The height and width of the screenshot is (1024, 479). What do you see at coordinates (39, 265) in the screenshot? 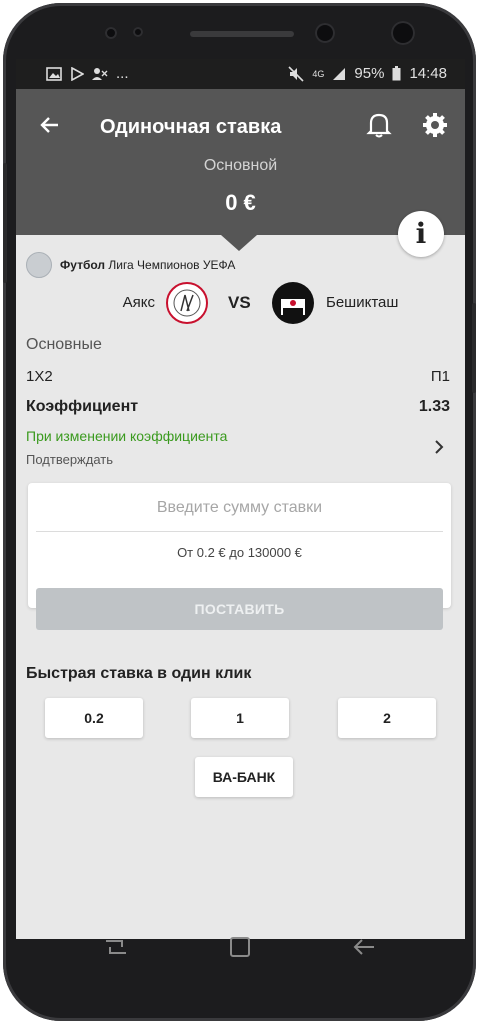
I see `football-icon` at bounding box center [39, 265].